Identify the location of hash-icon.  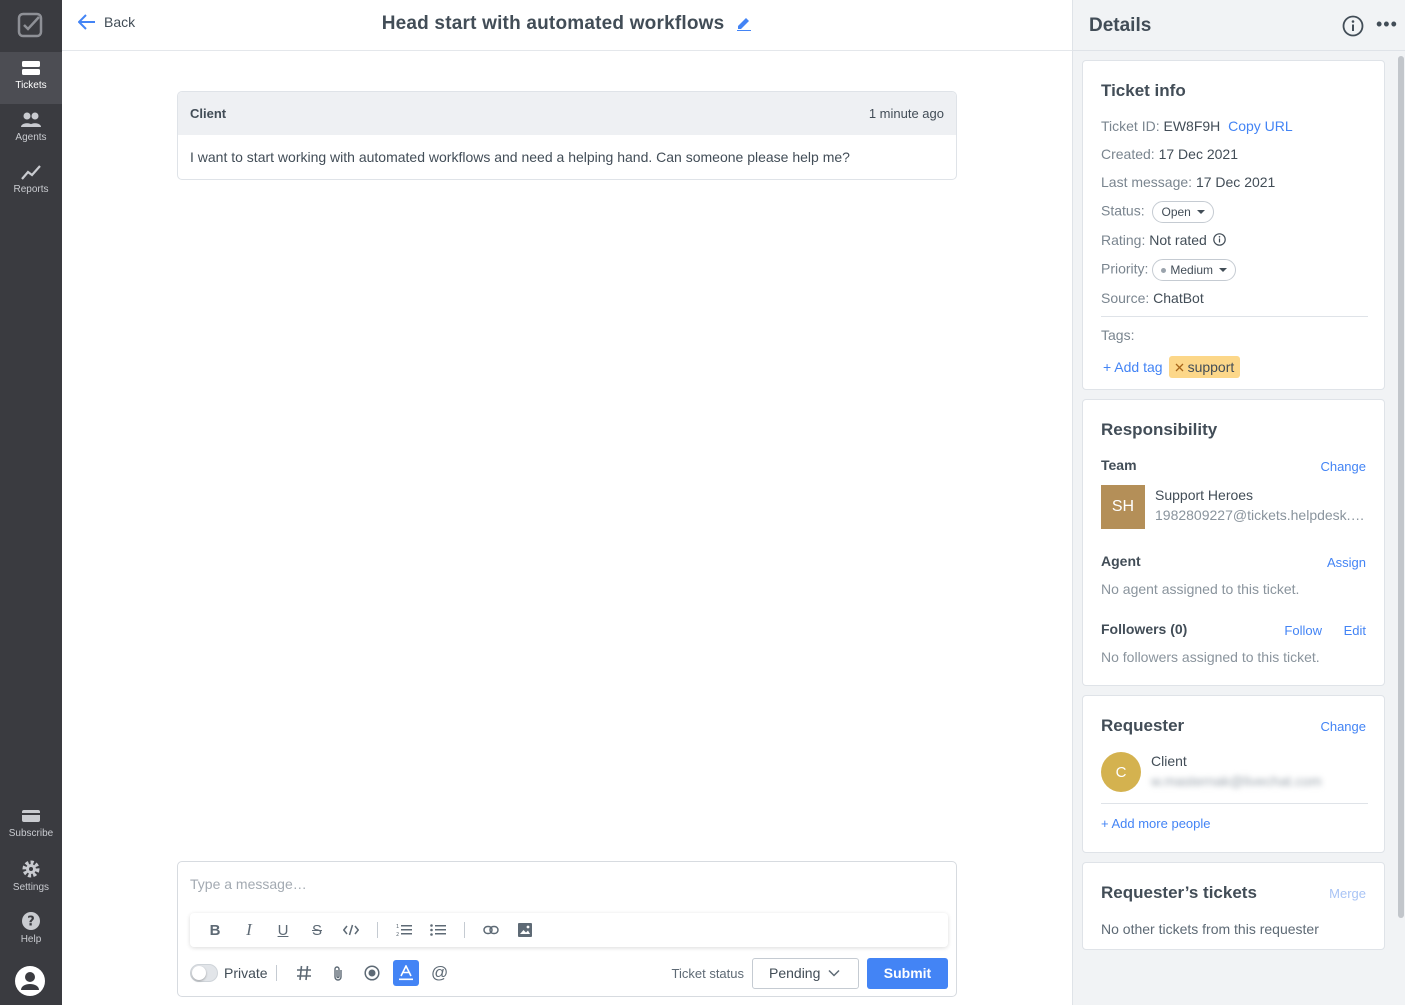
(303, 973).